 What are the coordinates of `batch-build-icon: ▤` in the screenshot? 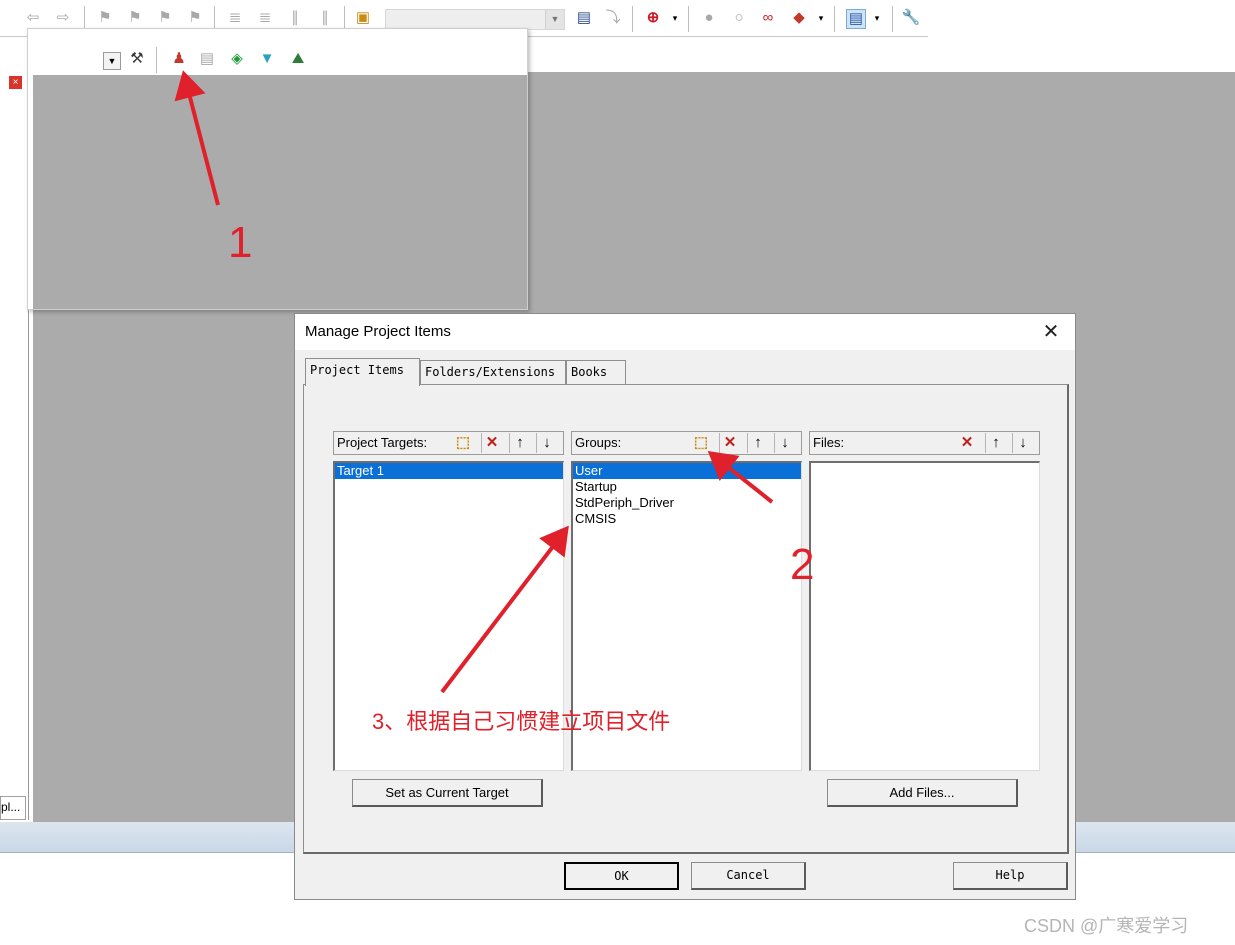 It's located at (207, 59).